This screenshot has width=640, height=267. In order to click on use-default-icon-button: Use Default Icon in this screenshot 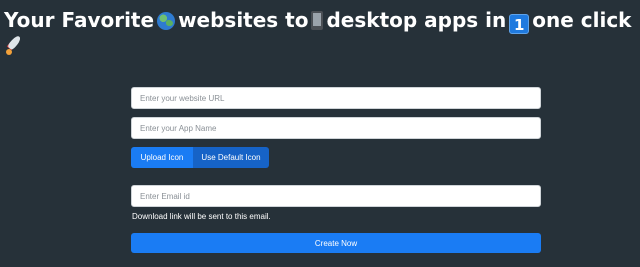, I will do `click(231, 157)`.